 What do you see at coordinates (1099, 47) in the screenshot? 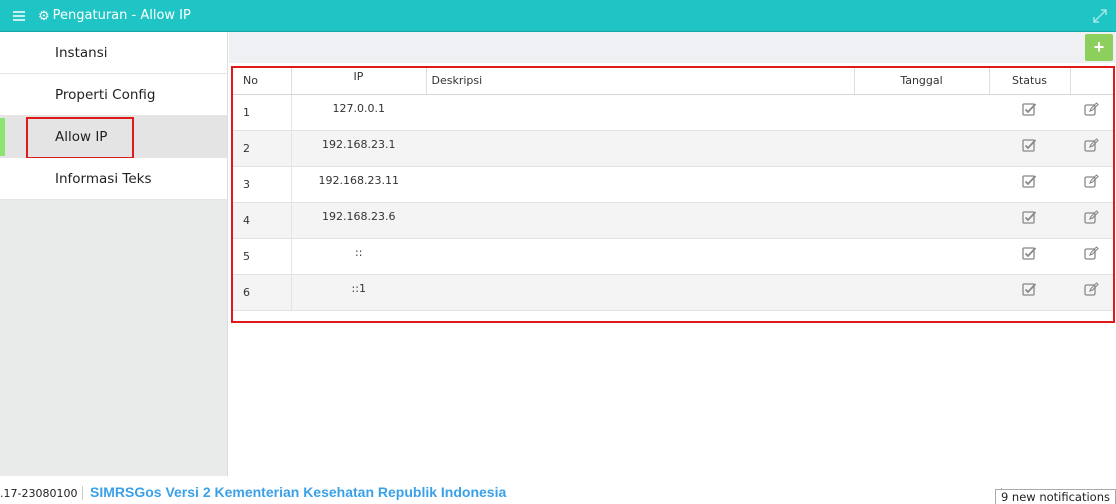
I see `add-button: +` at bounding box center [1099, 47].